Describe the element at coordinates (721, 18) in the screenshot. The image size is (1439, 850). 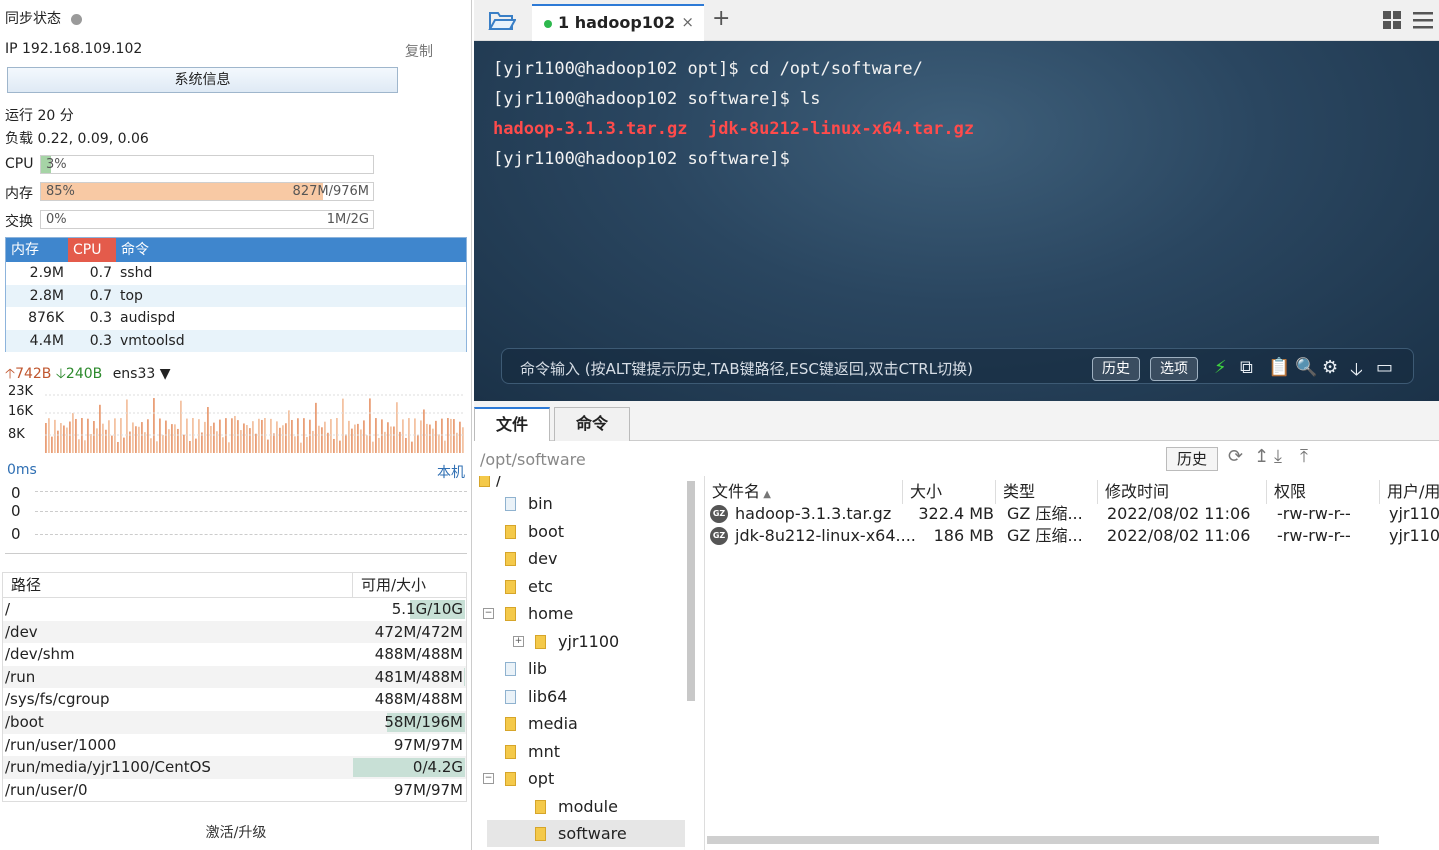
I see `add-tab-icon: +` at that location.